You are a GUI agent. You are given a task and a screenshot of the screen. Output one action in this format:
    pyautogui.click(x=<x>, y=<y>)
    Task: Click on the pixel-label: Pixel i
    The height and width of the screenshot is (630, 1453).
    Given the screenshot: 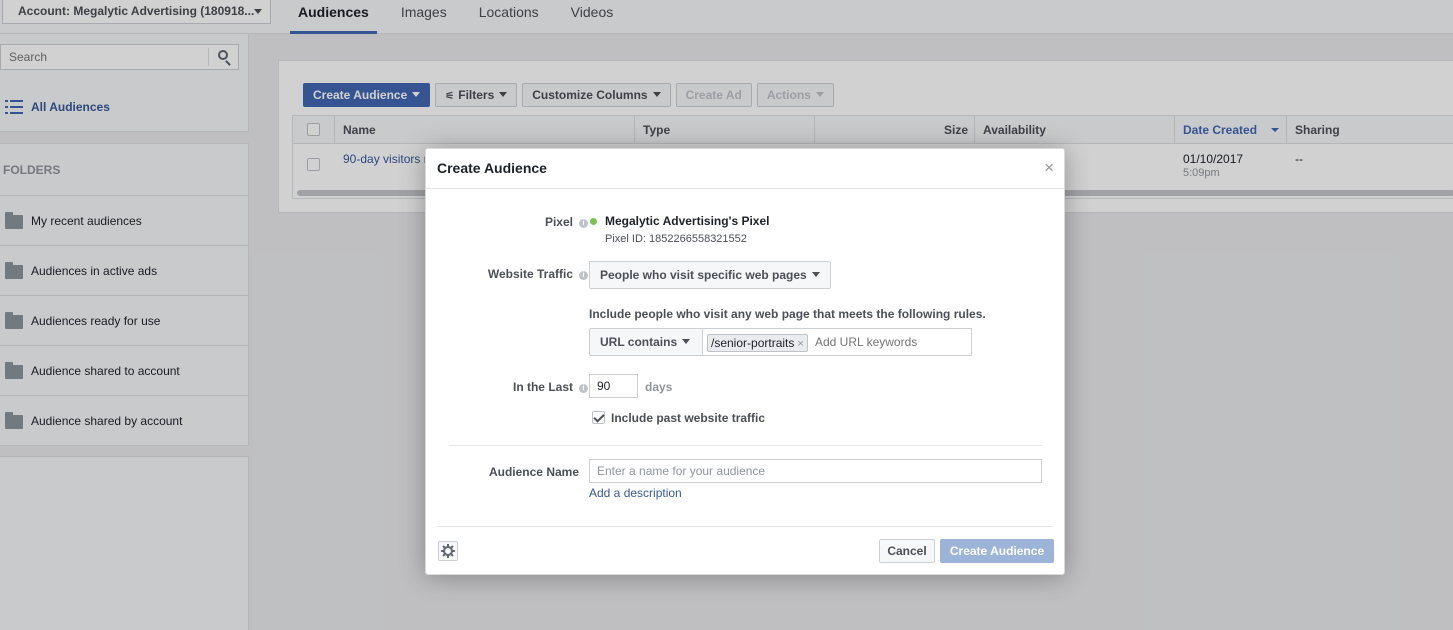 What is the action you would take?
    pyautogui.click(x=507, y=222)
    